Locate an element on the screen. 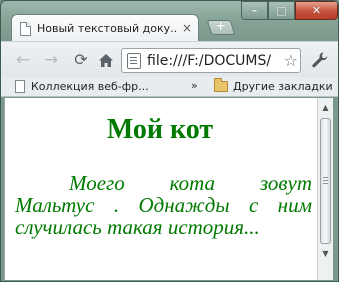  toolbar: ← → ⟳ file:///F:/DOCUMS/ ☆ is located at coordinates (169, 59).